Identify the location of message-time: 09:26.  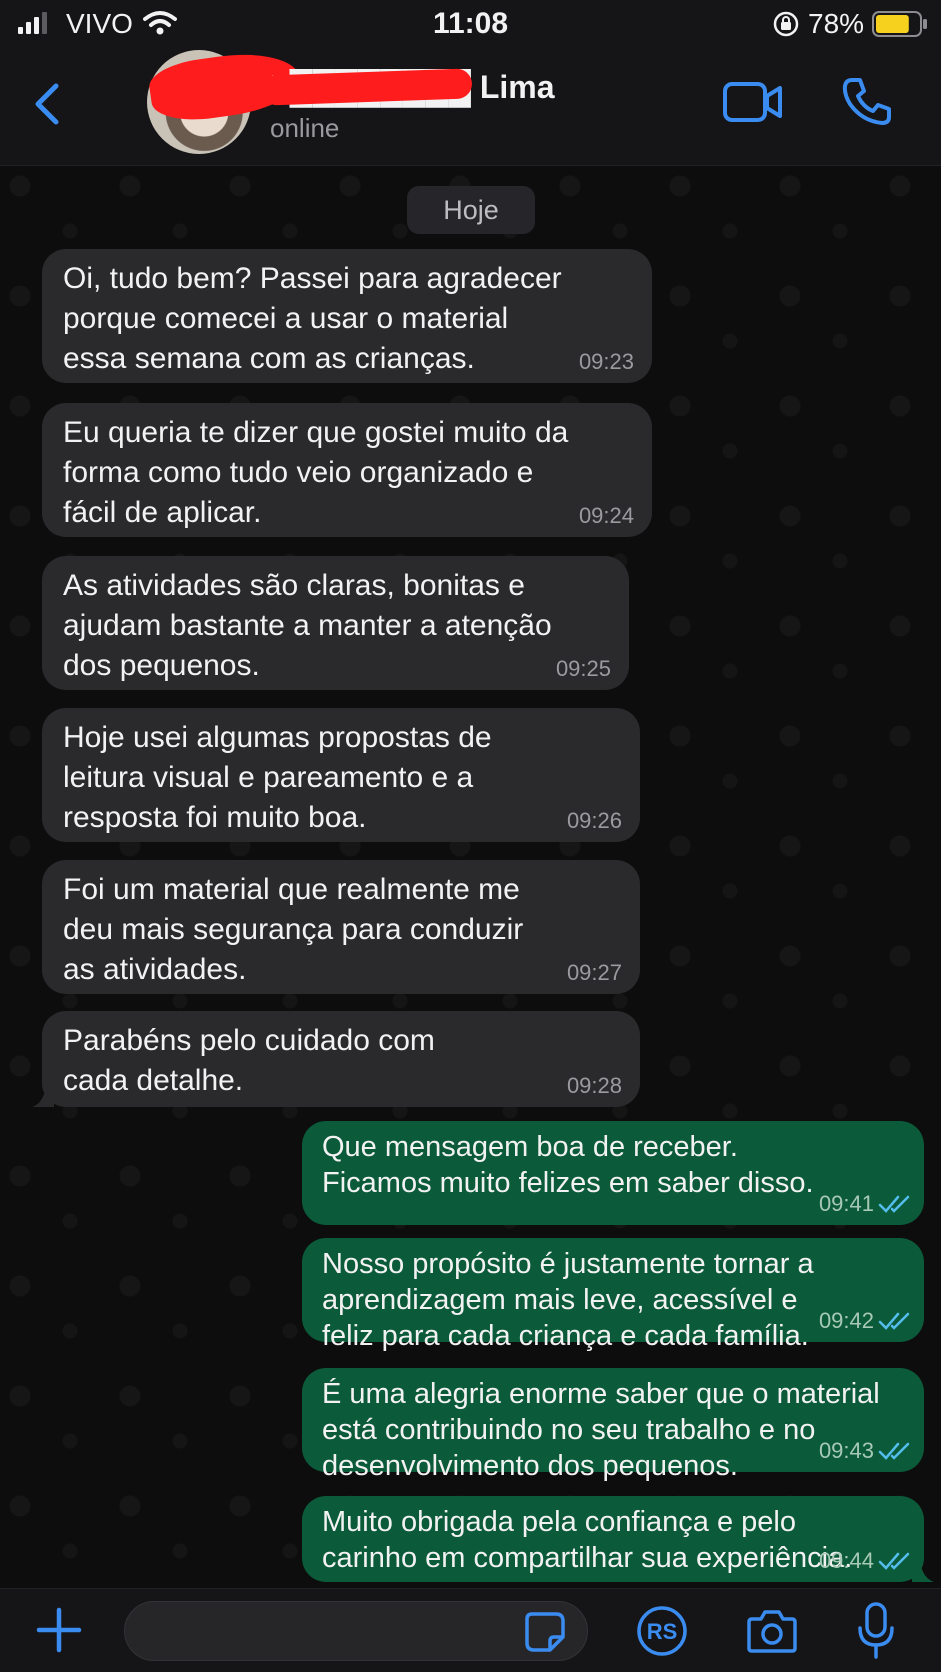
(594, 820).